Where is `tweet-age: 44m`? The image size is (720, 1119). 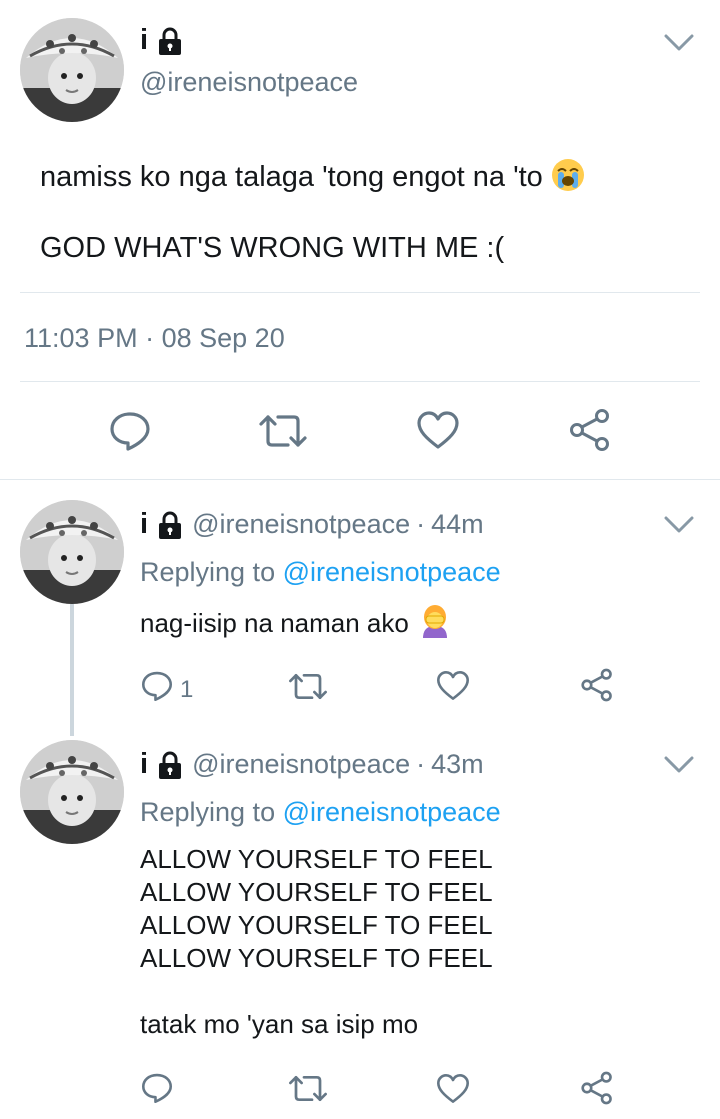
tweet-age: 44m is located at coordinates (457, 524).